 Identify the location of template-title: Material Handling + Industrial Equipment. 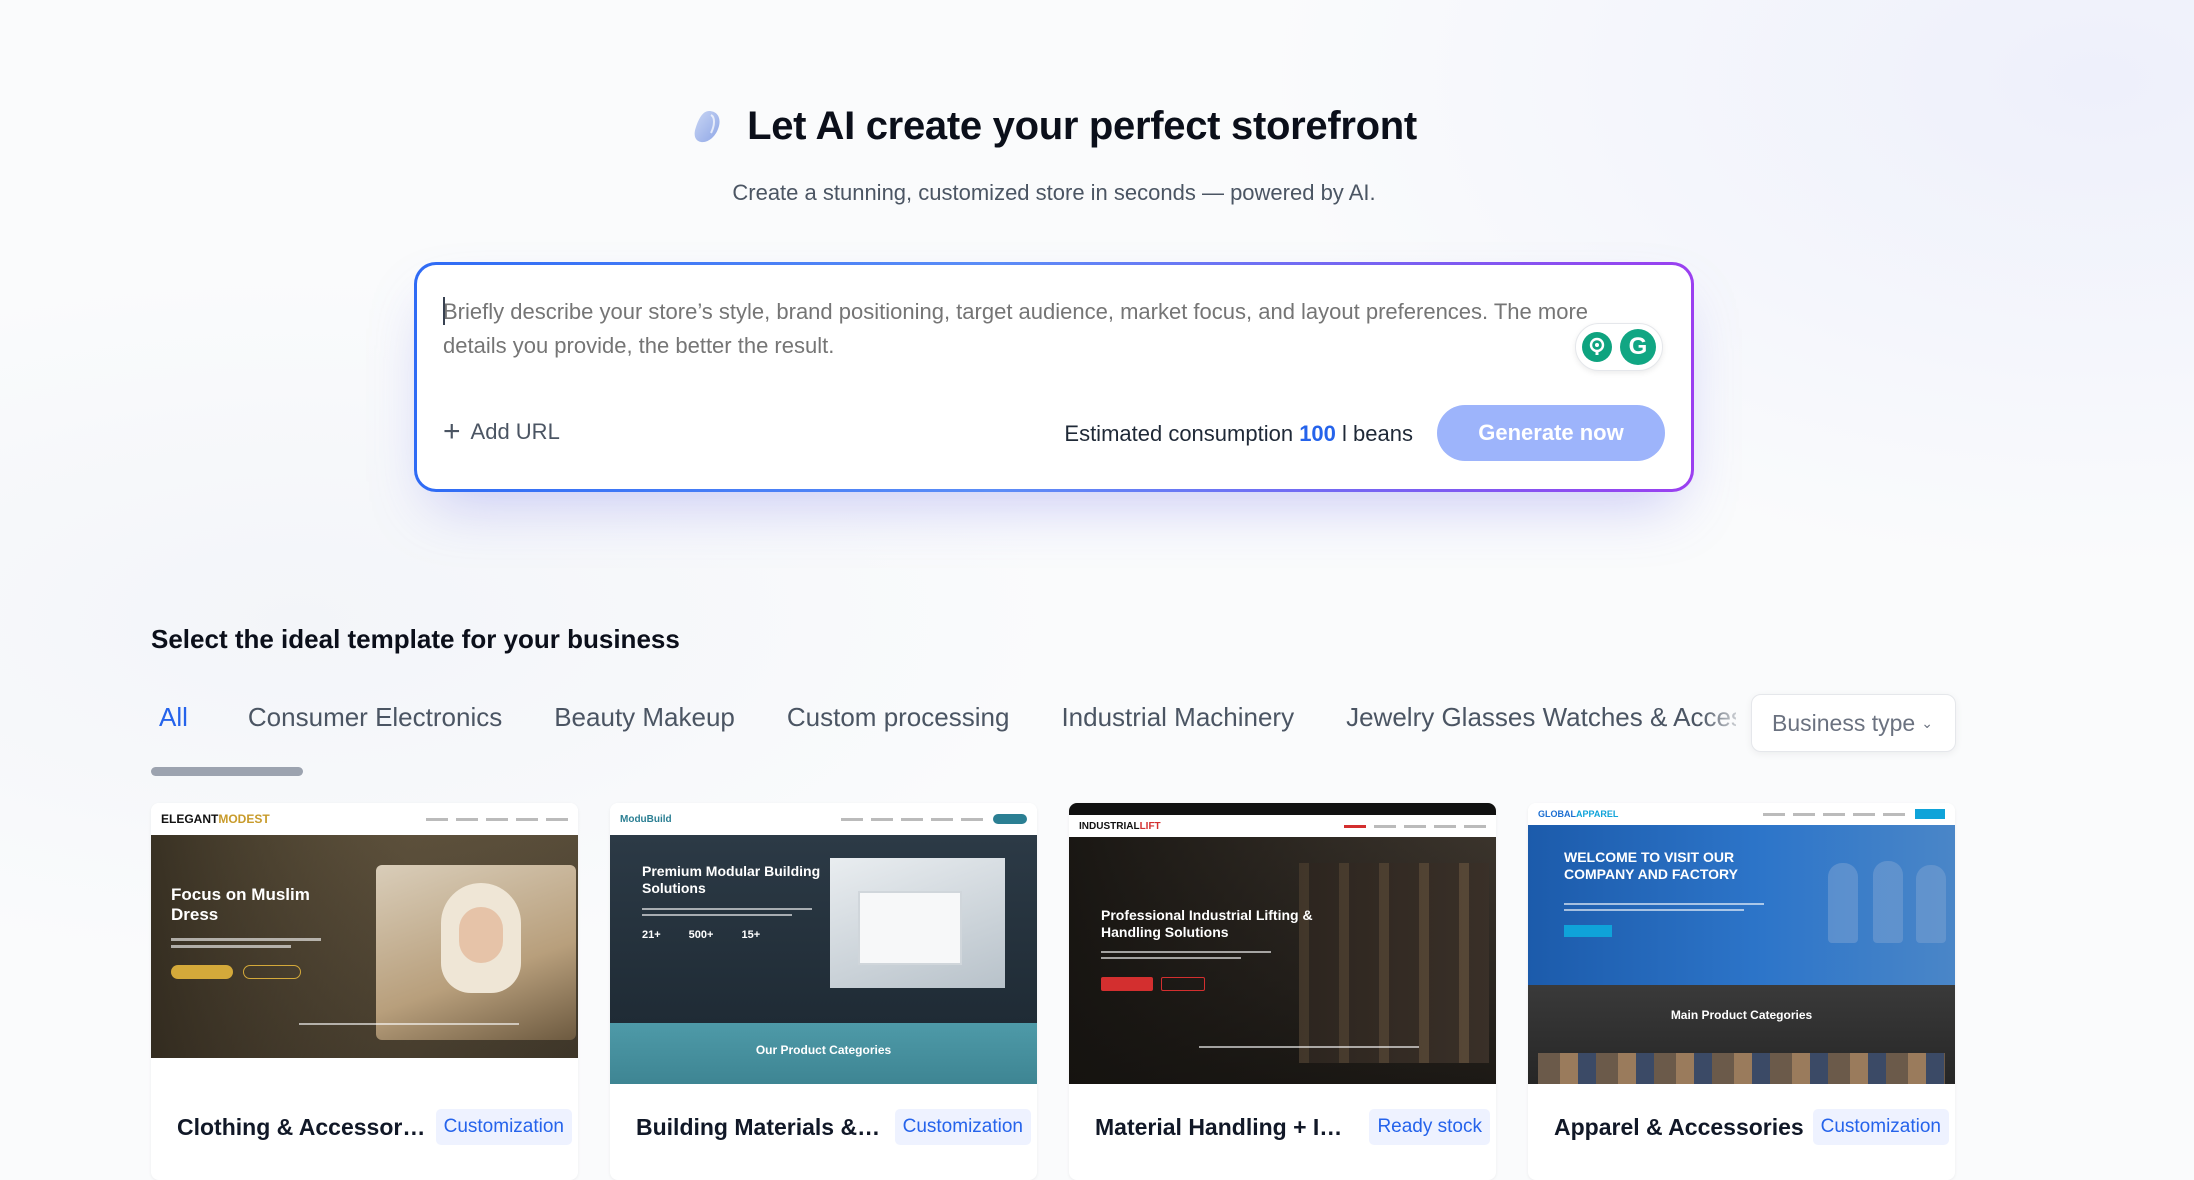
(1220, 1127).